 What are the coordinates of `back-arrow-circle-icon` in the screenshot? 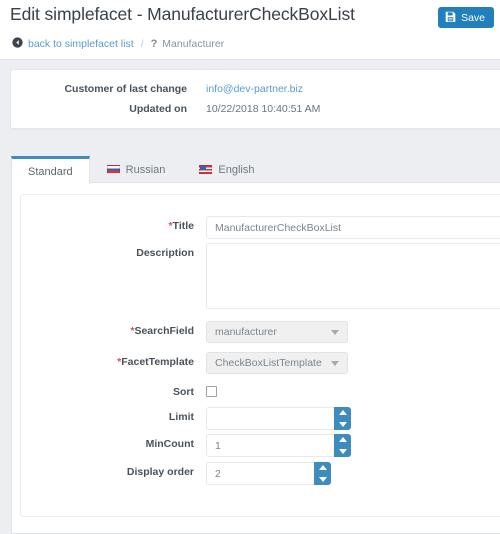 It's located at (17, 44).